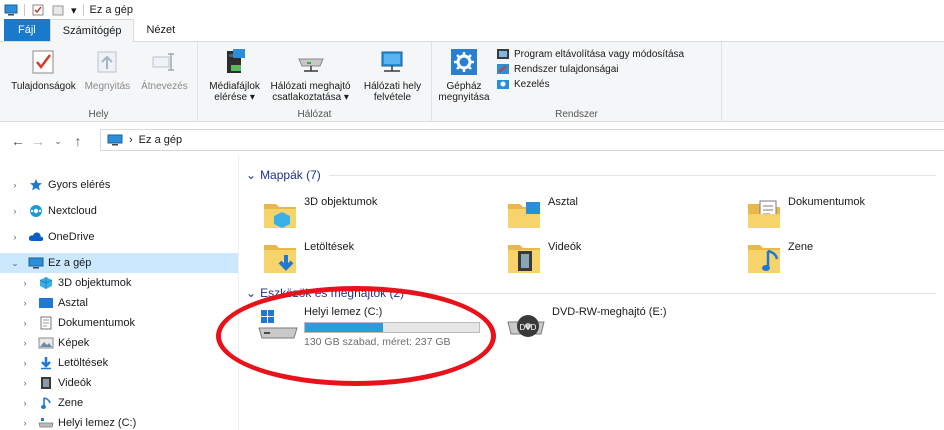 This screenshot has width=944, height=430. Describe the element at coordinates (15, 263) in the screenshot. I see `collapse-chevron-icon: ⌄` at that location.